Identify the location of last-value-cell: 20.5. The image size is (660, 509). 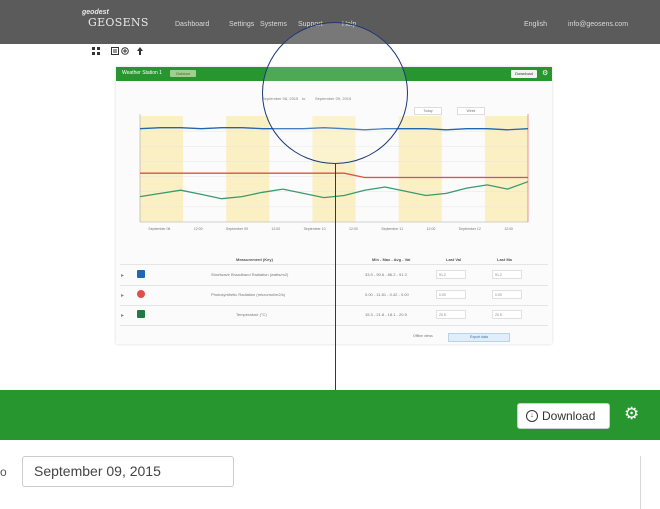
(451, 314).